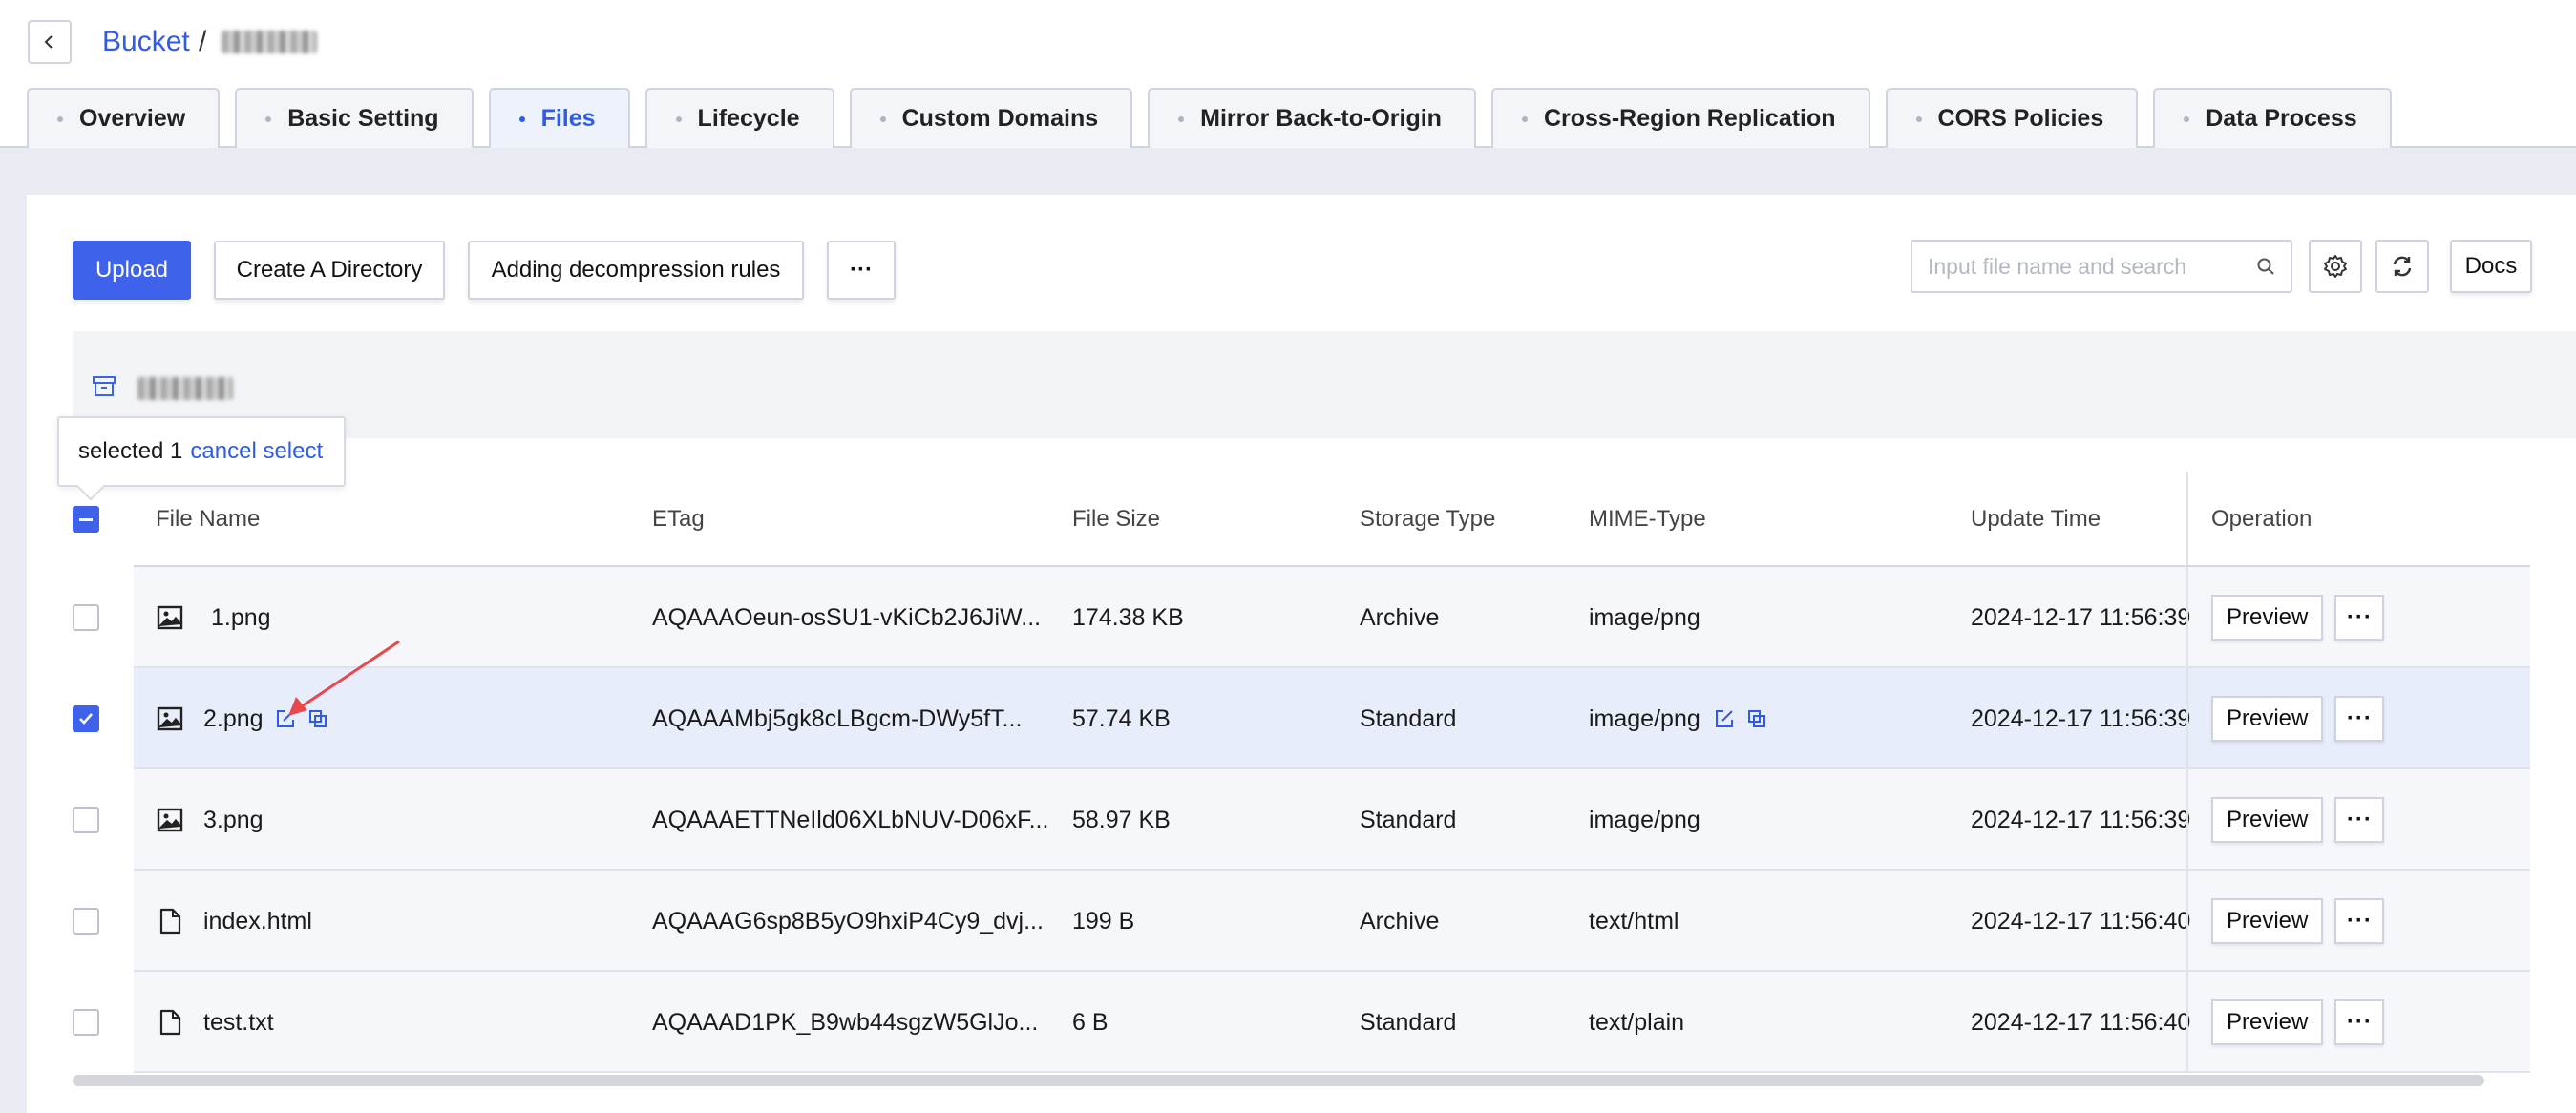 The height and width of the screenshot is (1113, 2576). I want to click on file-size-cell: 6 B, so click(1090, 1022).